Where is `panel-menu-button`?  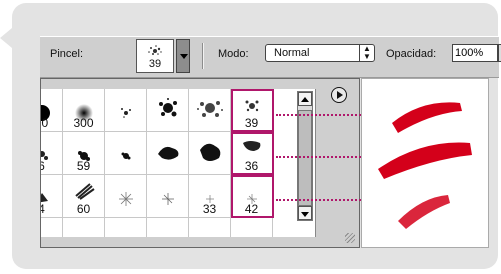
panel-menu-button is located at coordinates (339, 95).